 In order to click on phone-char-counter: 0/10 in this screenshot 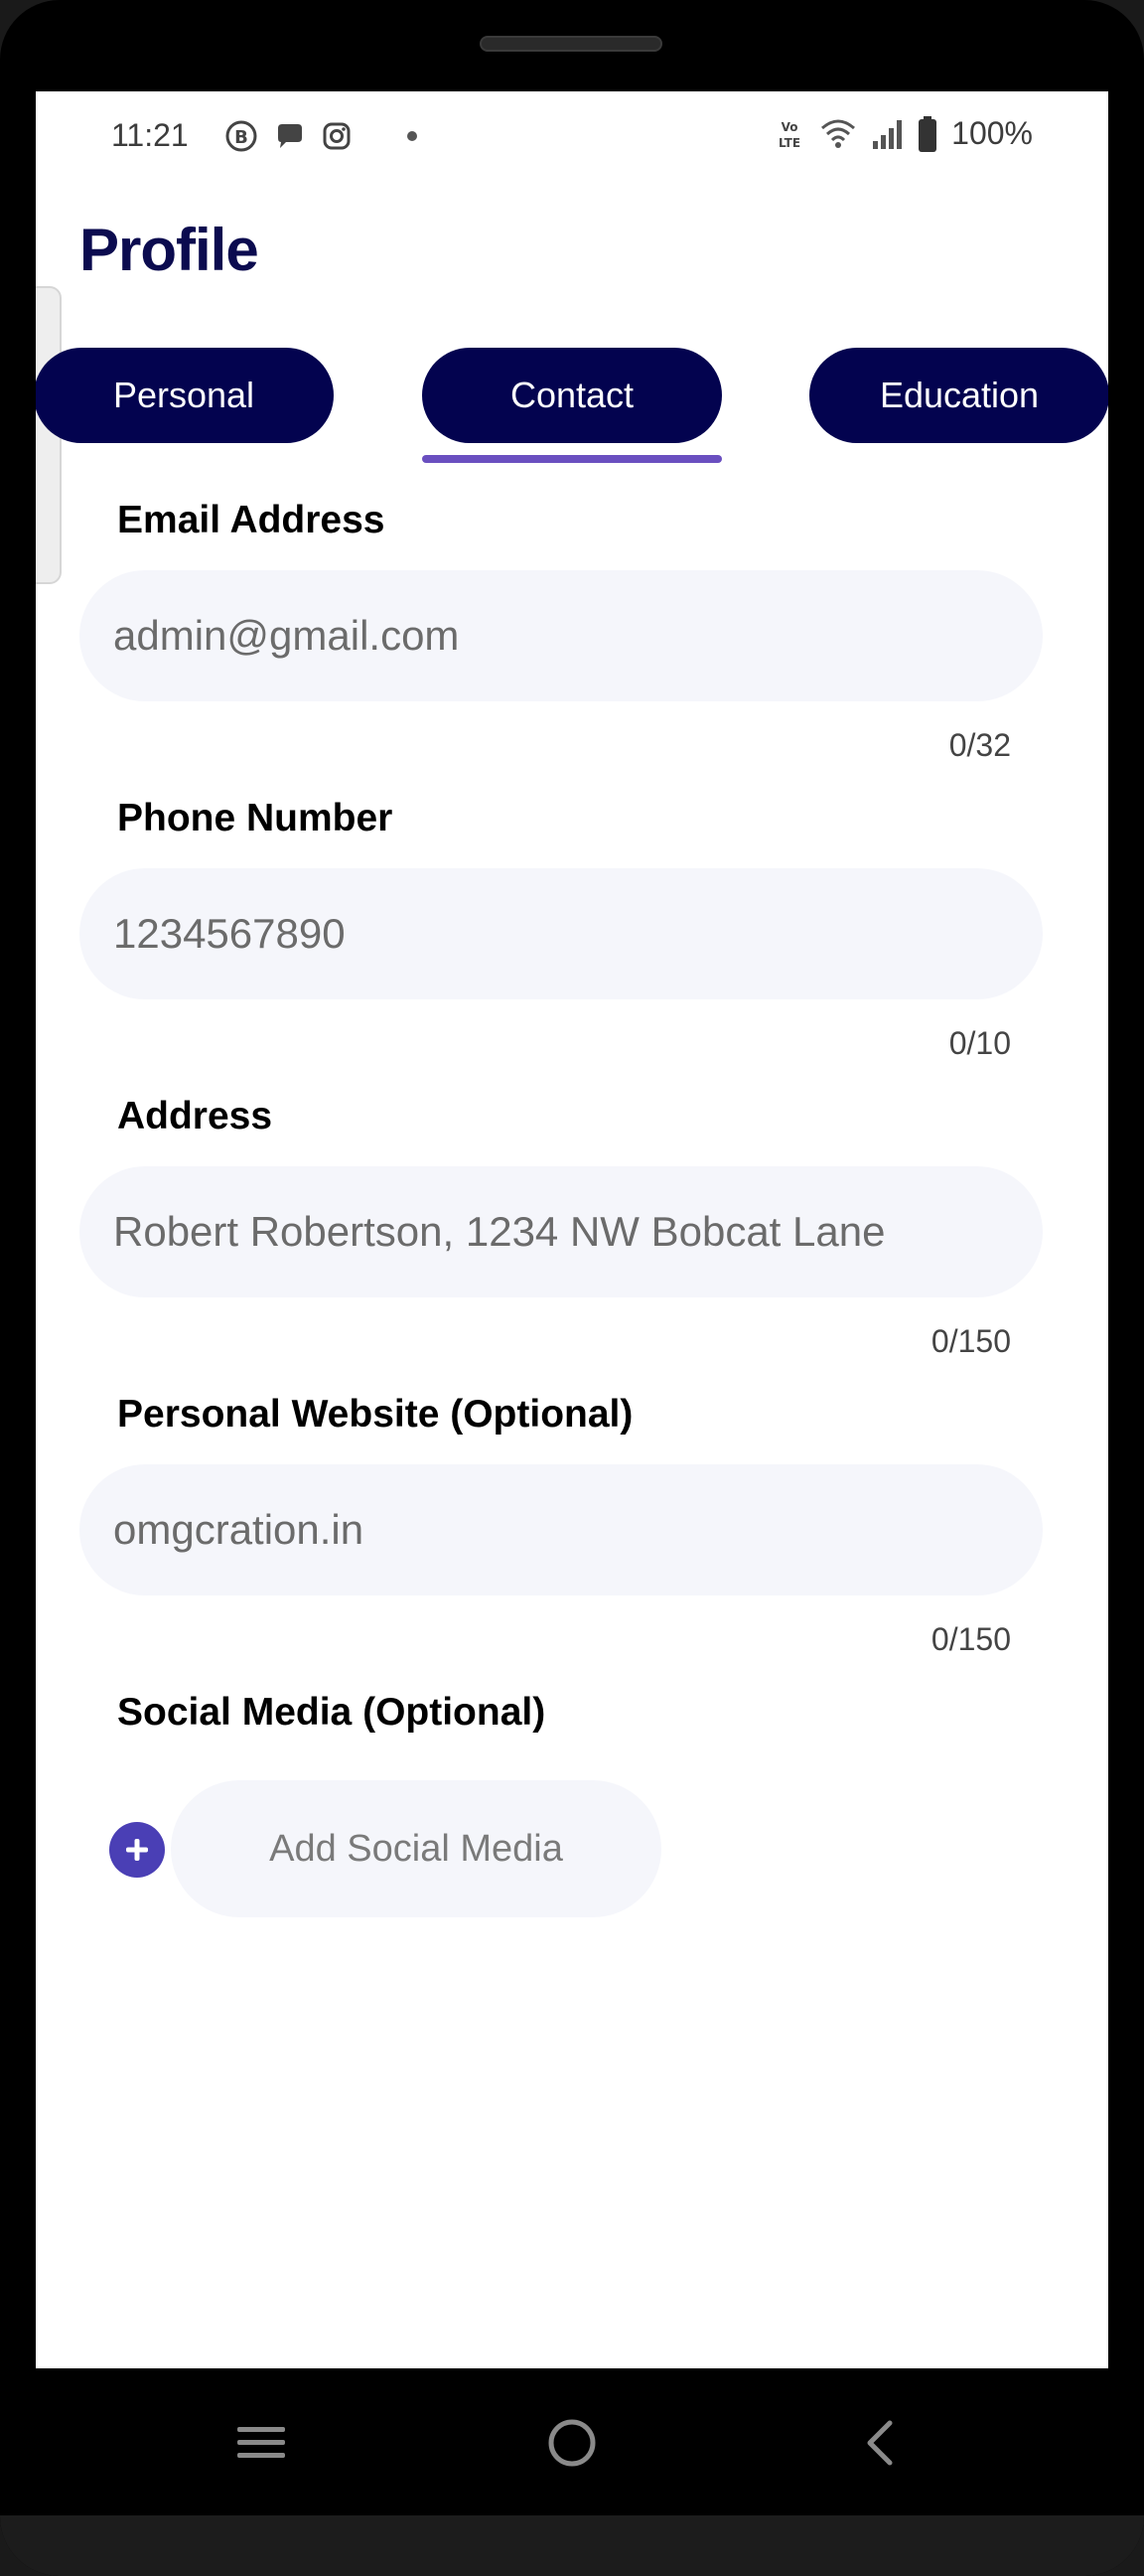, I will do `click(980, 1043)`.